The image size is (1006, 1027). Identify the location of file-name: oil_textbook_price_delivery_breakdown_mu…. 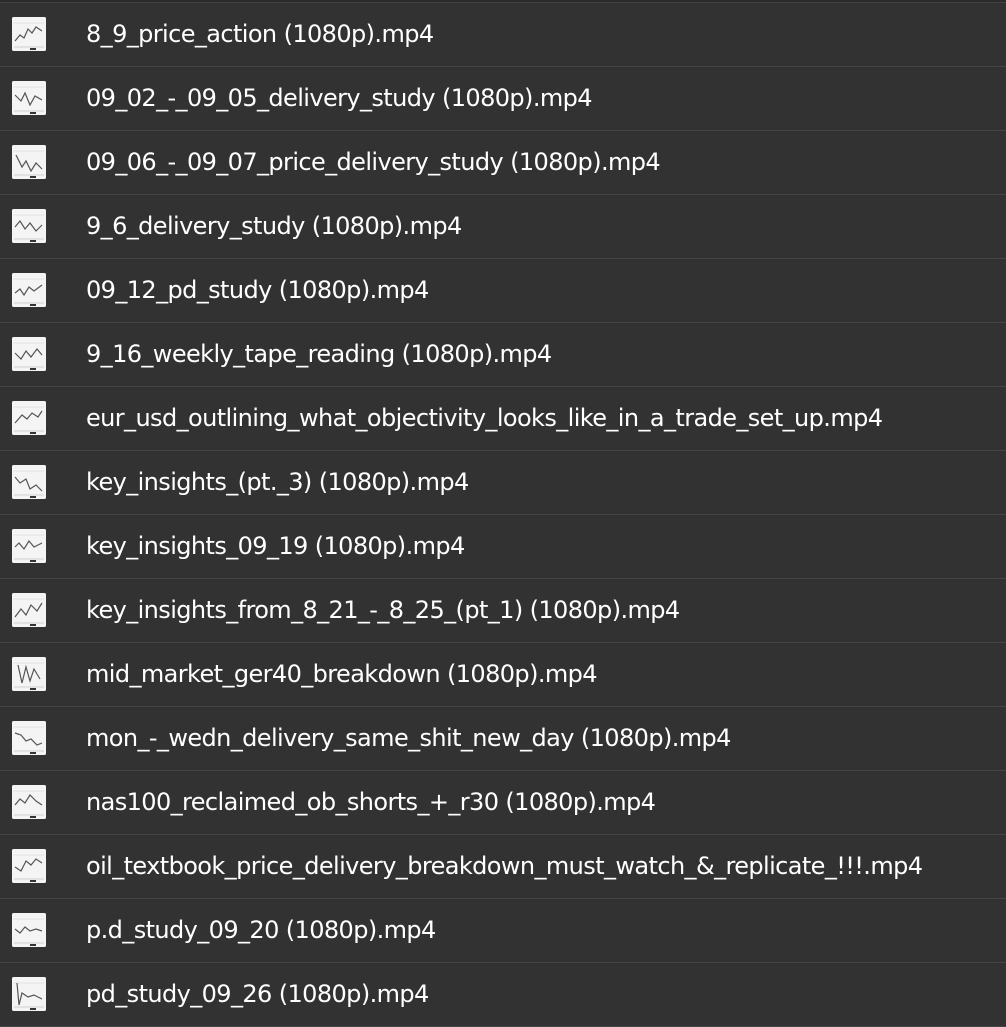
(504, 866).